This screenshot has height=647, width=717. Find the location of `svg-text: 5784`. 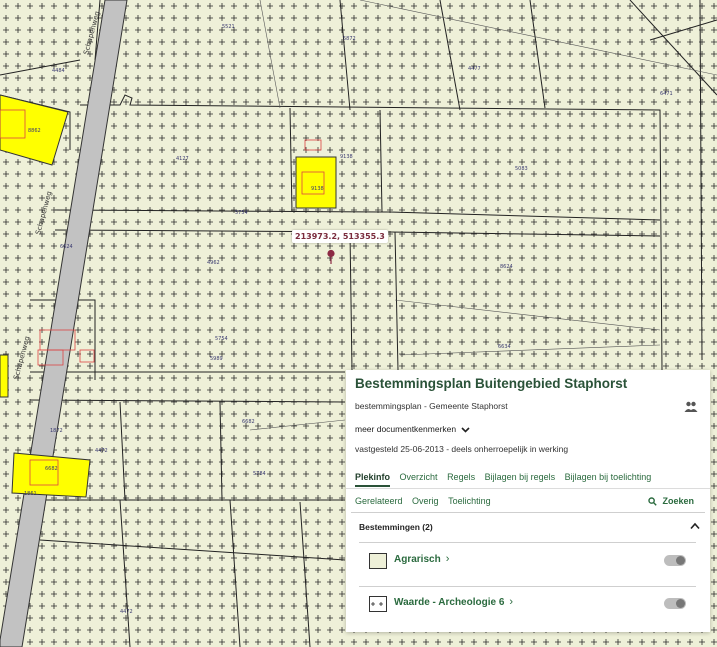

svg-text: 5784 is located at coordinates (259, 474).